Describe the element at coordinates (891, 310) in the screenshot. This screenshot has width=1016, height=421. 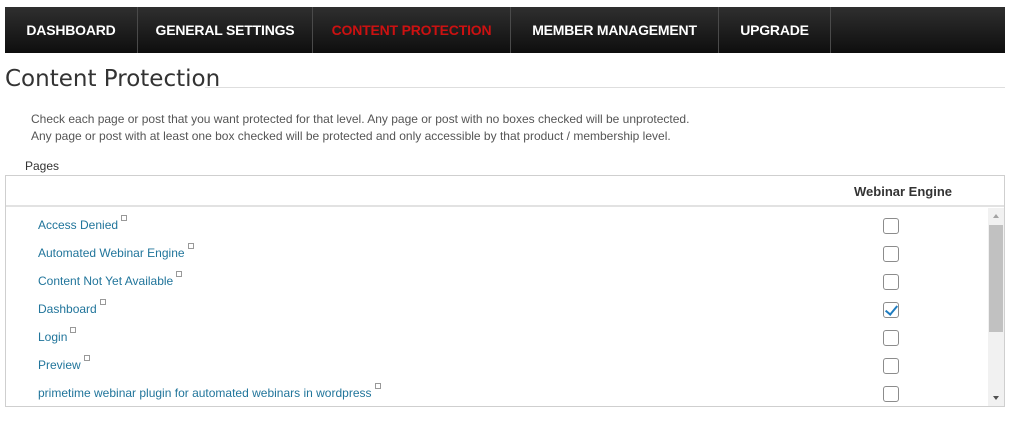
I see `protect-checkbox-dashboard` at that location.